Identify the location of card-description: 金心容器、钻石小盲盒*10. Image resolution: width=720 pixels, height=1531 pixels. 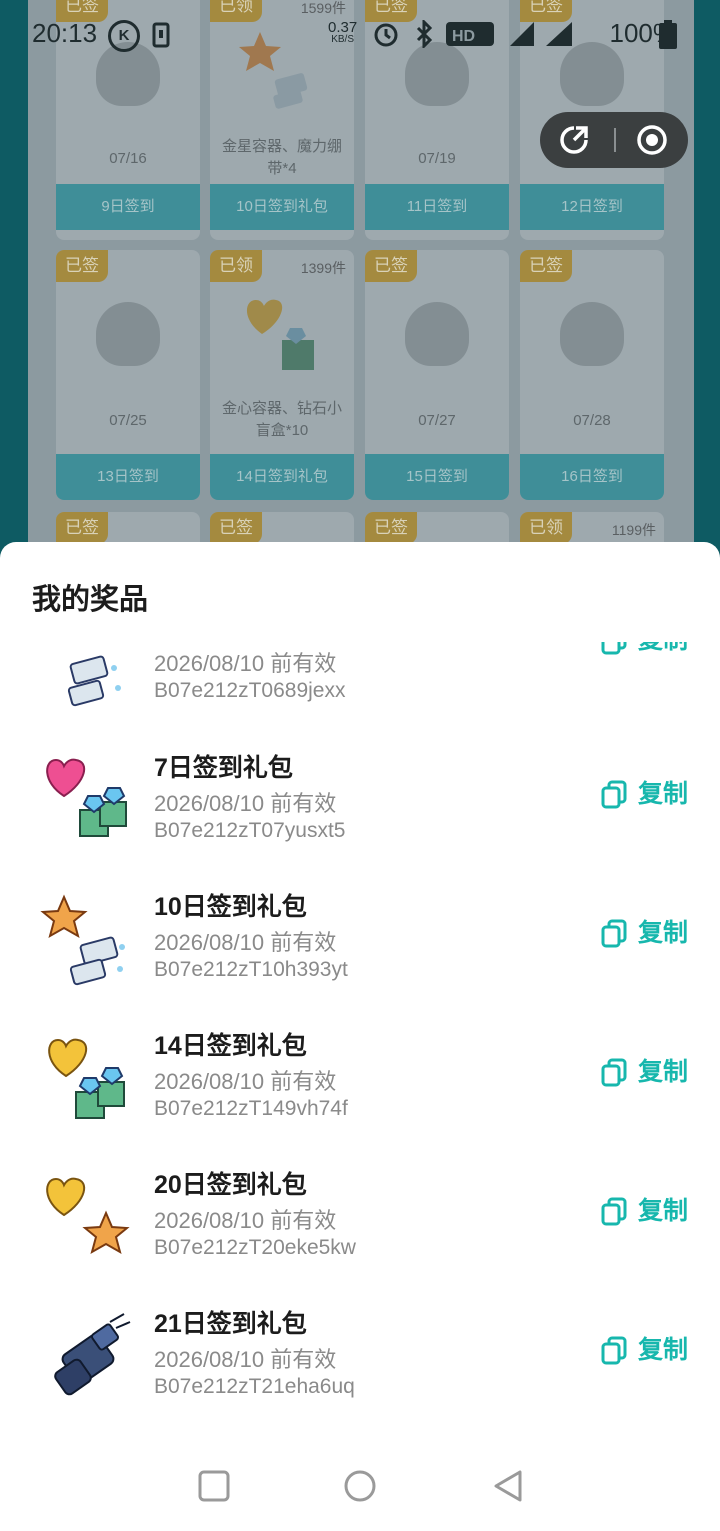
(281, 419).